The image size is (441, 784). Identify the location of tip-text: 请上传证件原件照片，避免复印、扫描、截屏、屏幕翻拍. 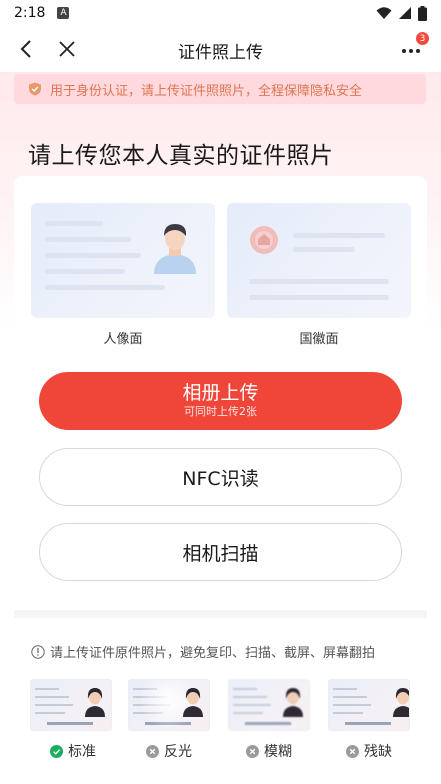
(213, 653).